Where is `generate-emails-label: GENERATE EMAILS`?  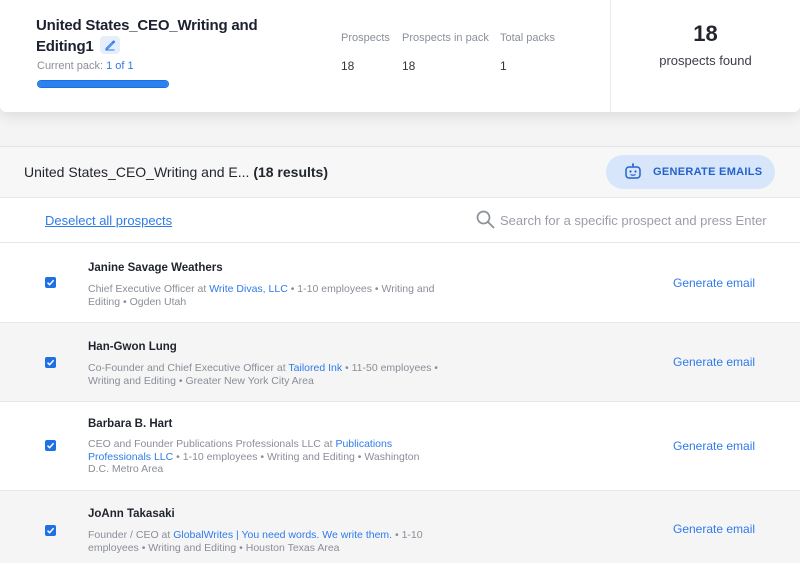 generate-emails-label: GENERATE EMAILS is located at coordinates (708, 172).